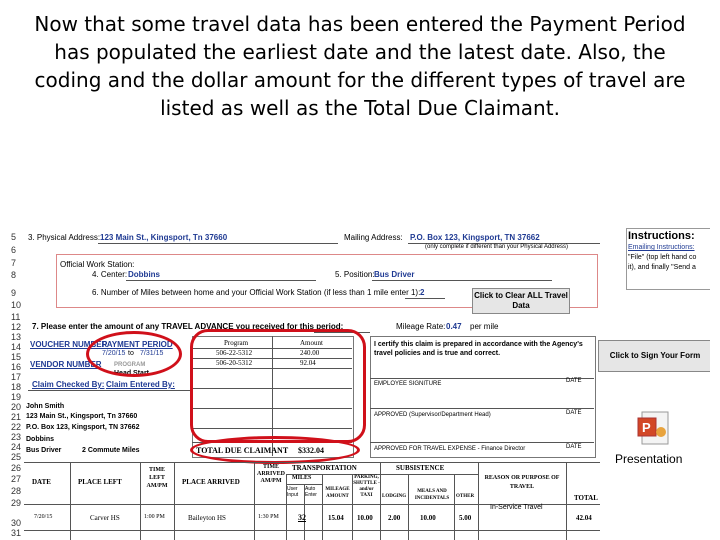 The width and height of the screenshot is (720, 540). What do you see at coordinates (44, 450) in the screenshot?
I see `claimant-position: Bus Driver` at bounding box center [44, 450].